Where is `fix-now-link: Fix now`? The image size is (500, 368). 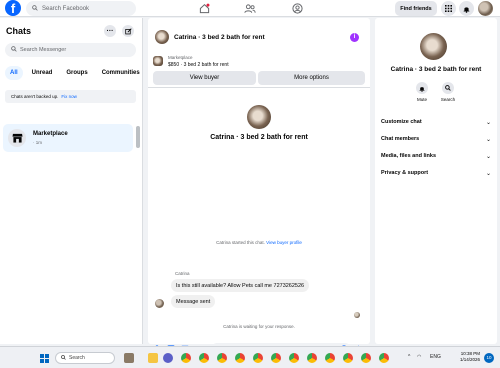 fix-now-link: Fix now is located at coordinates (69, 96).